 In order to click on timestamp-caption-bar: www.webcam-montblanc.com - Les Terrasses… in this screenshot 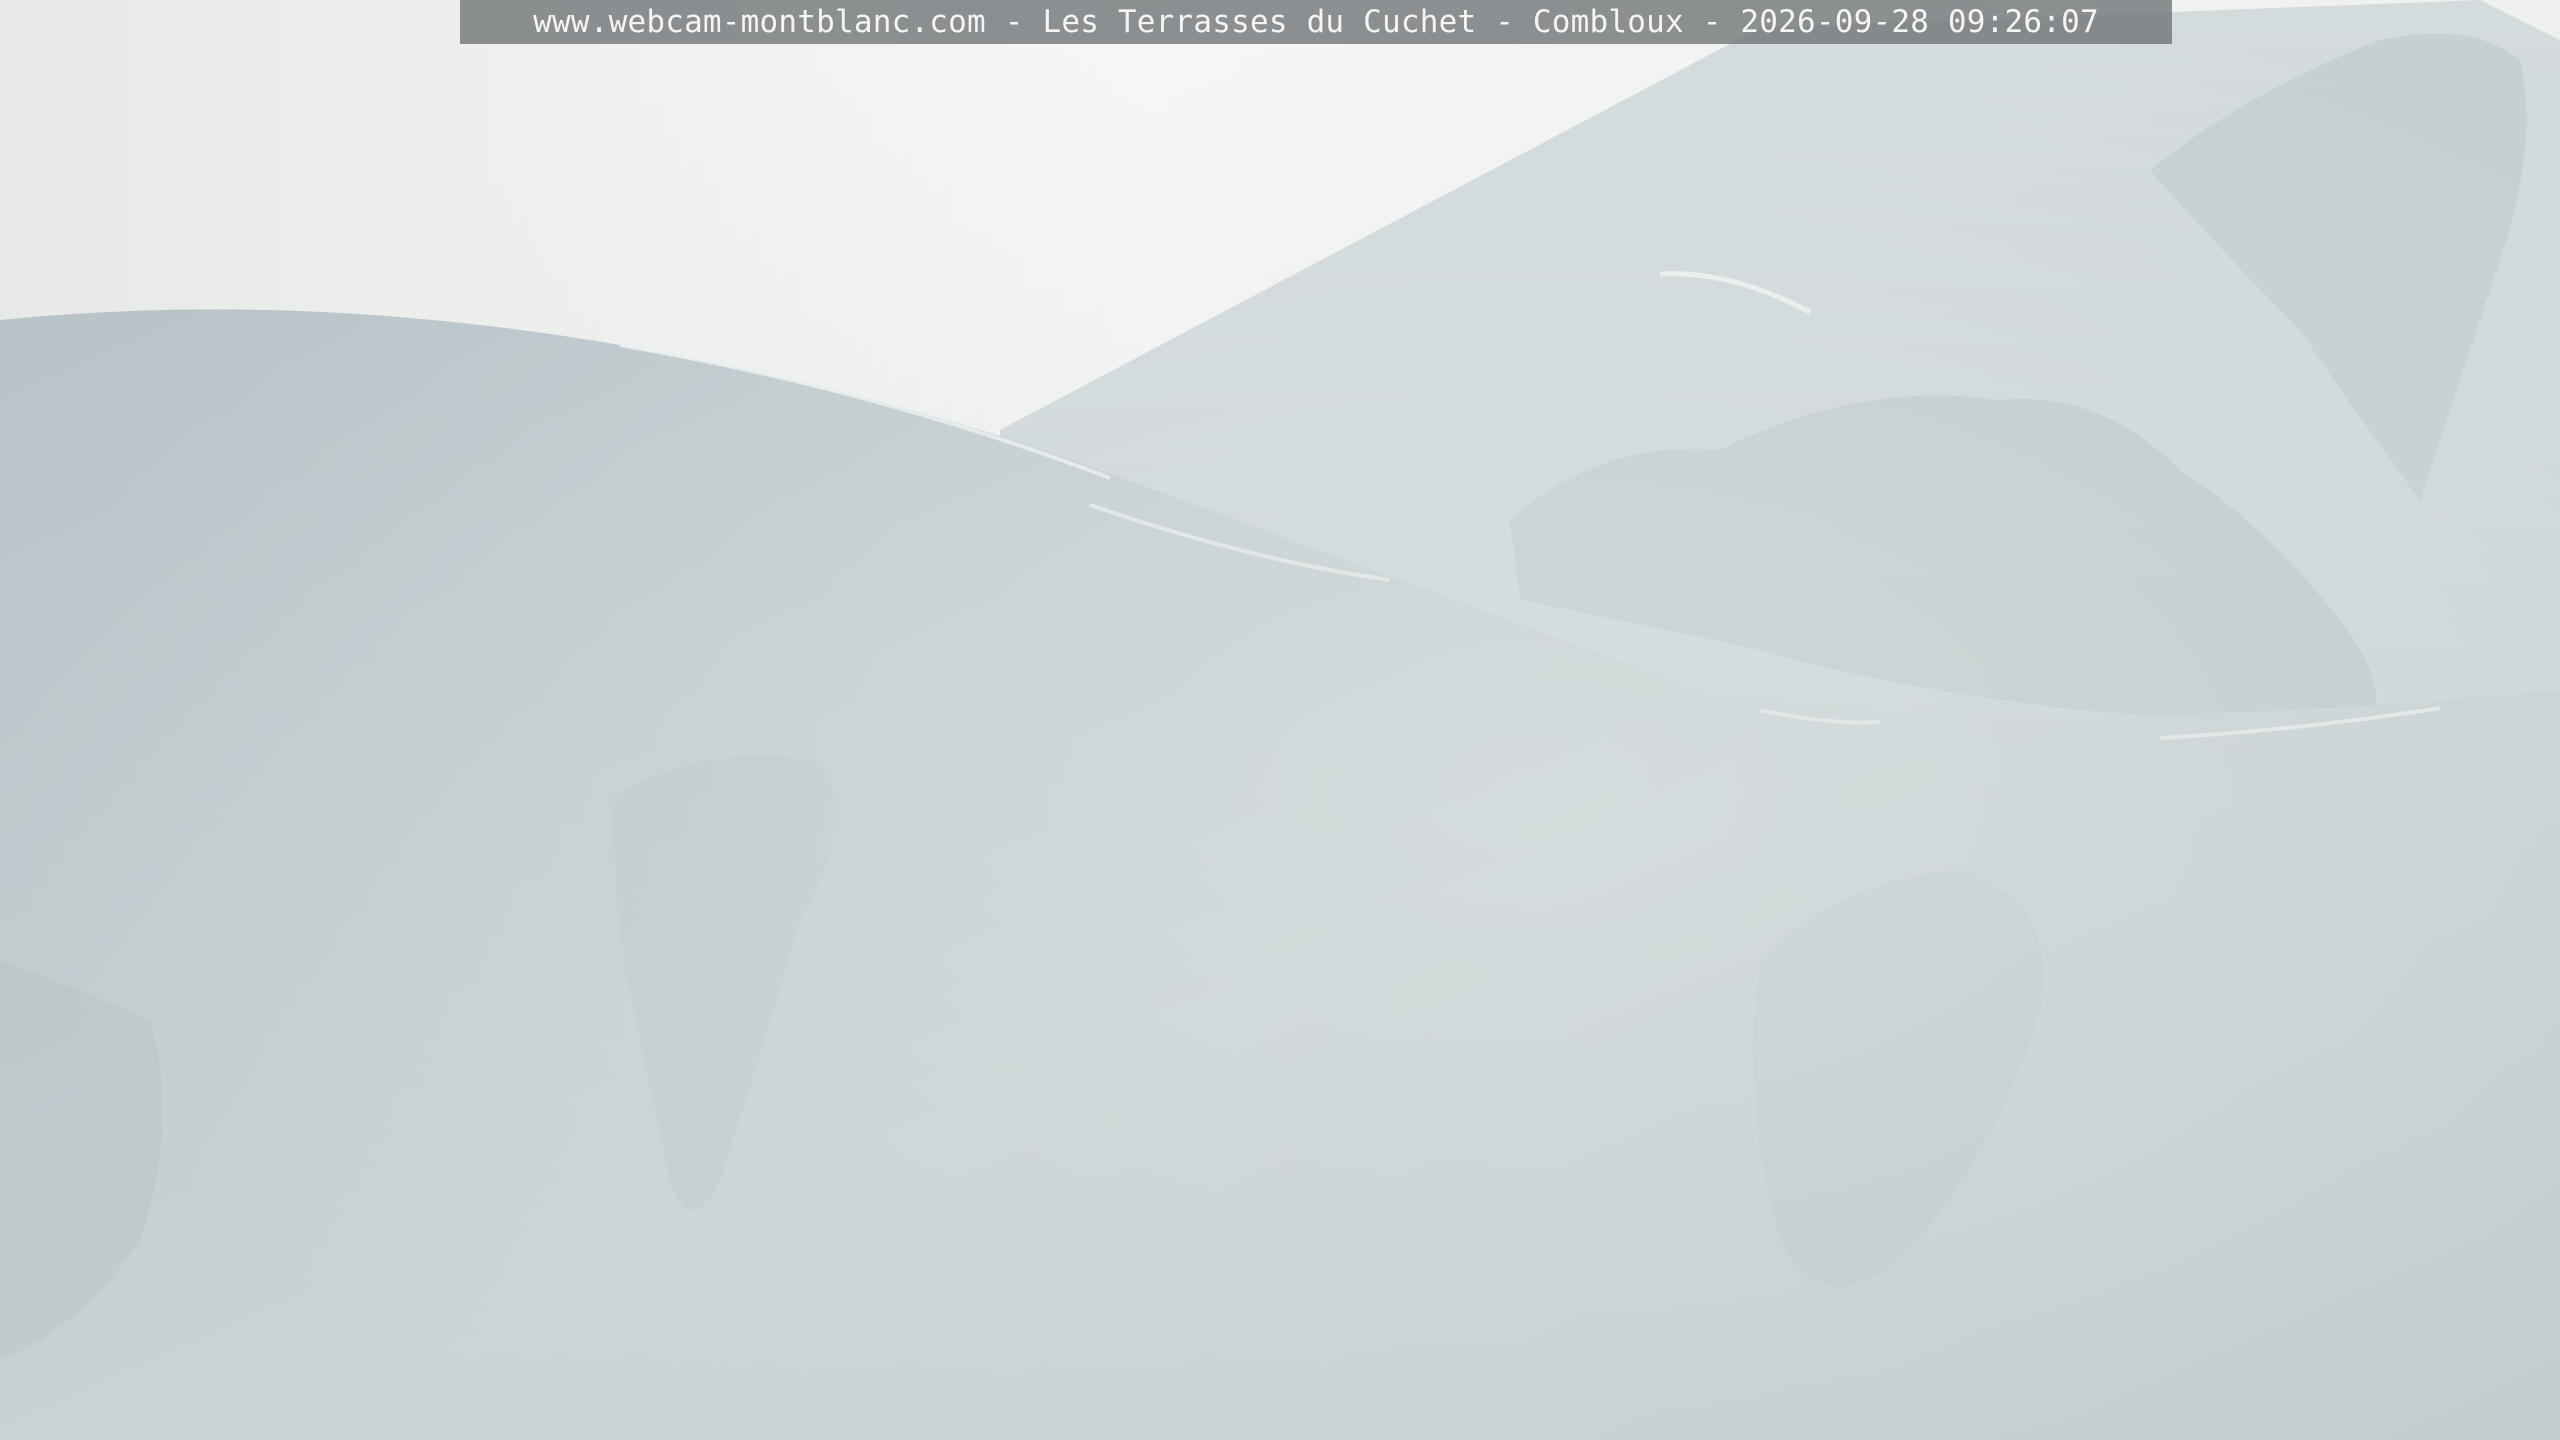, I will do `click(1316, 22)`.